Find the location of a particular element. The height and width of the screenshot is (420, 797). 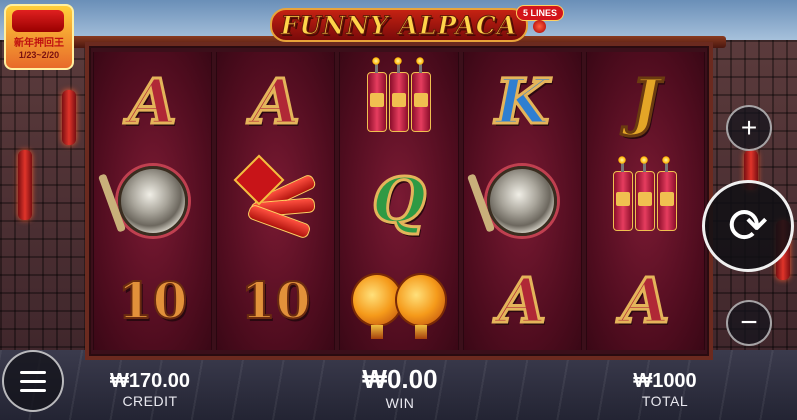

symbol-k: K is located at coordinates (522, 101).